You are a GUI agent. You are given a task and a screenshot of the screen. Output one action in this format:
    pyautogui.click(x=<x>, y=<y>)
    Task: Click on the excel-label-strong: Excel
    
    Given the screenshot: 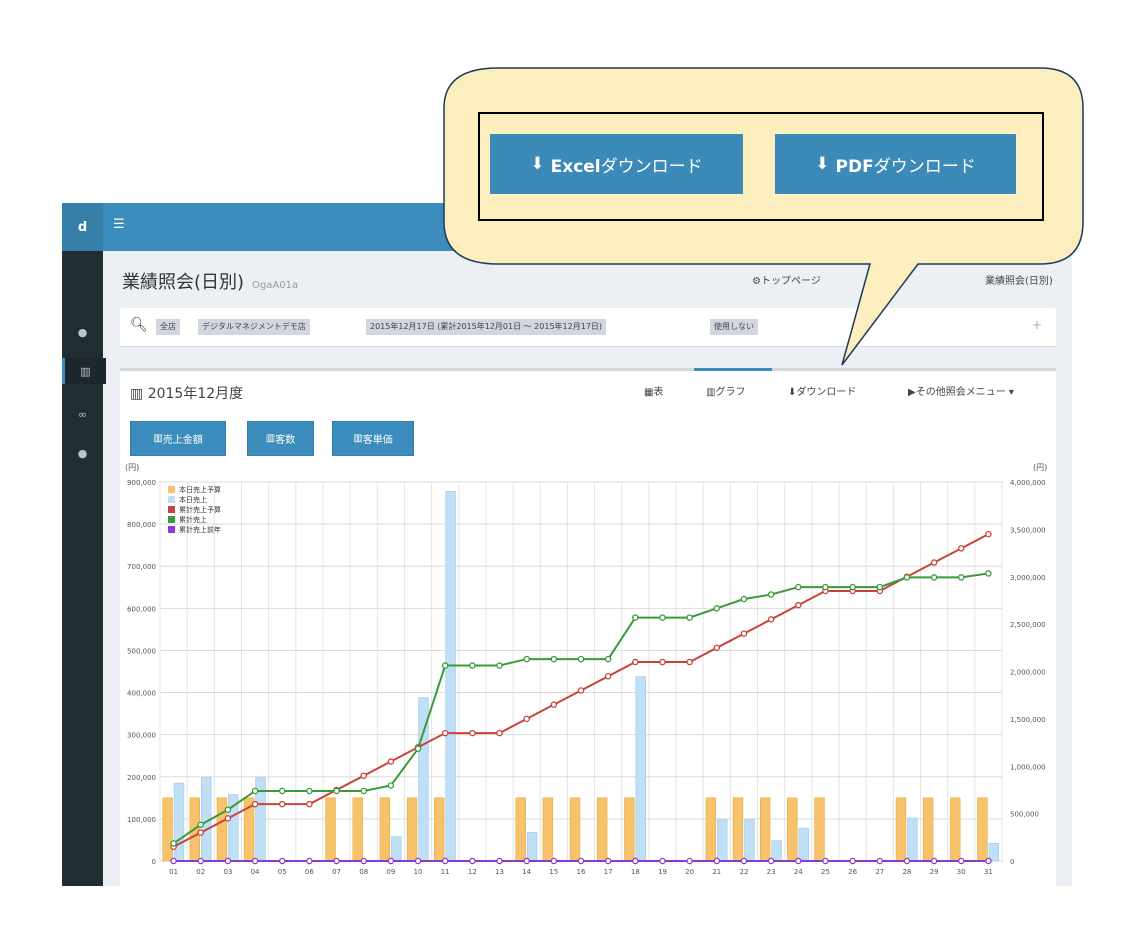 What is the action you would take?
    pyautogui.click(x=576, y=167)
    